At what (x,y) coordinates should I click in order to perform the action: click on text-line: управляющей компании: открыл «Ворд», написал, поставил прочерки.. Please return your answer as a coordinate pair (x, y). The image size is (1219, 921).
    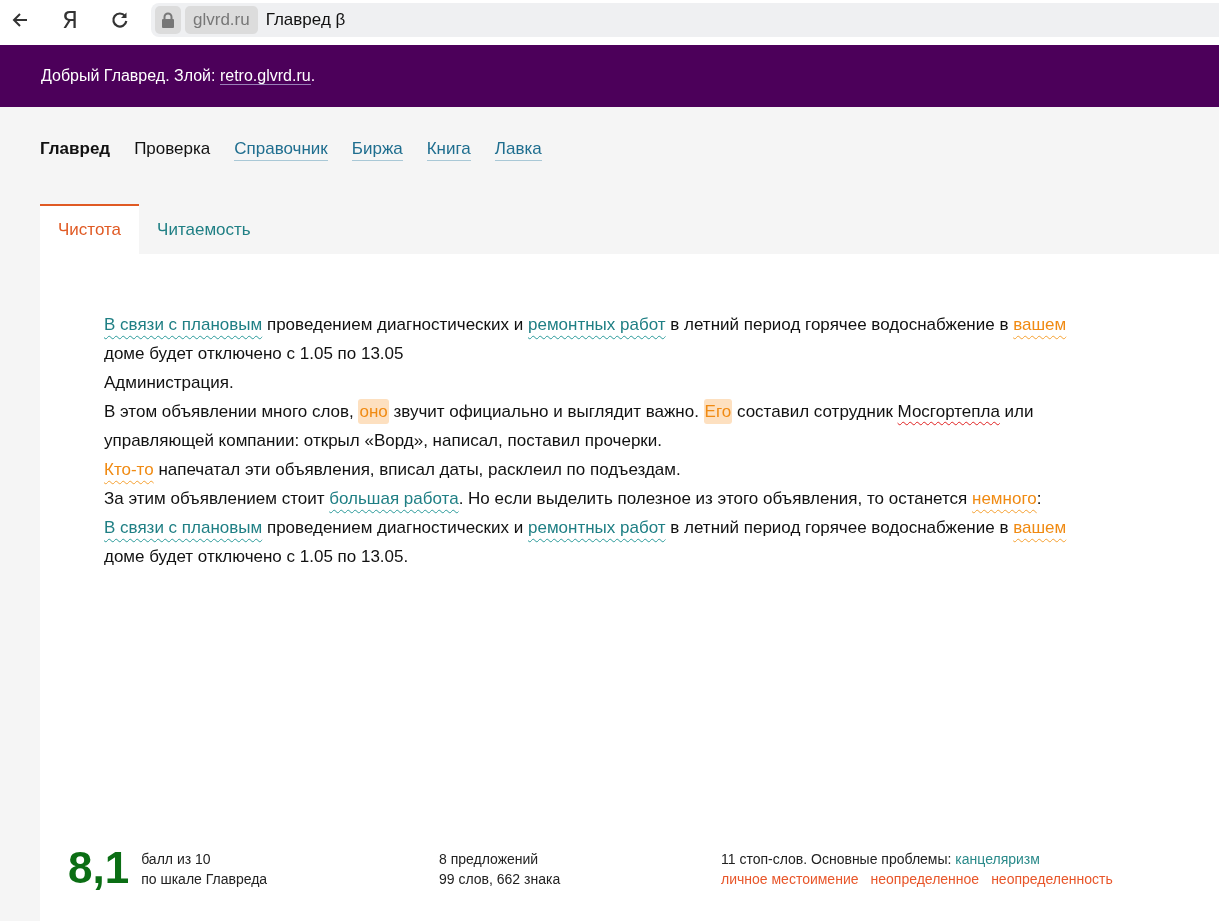
    Looking at the image, I should click on (384, 441).